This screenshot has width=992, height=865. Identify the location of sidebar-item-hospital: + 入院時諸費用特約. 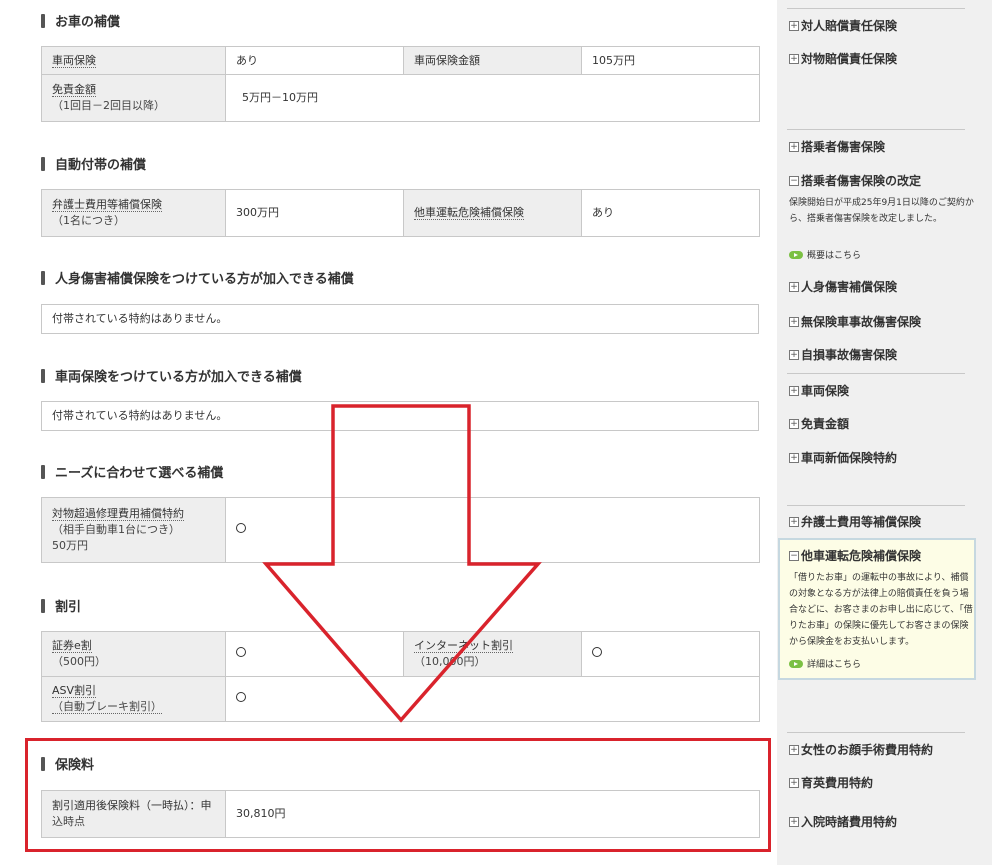
(843, 821).